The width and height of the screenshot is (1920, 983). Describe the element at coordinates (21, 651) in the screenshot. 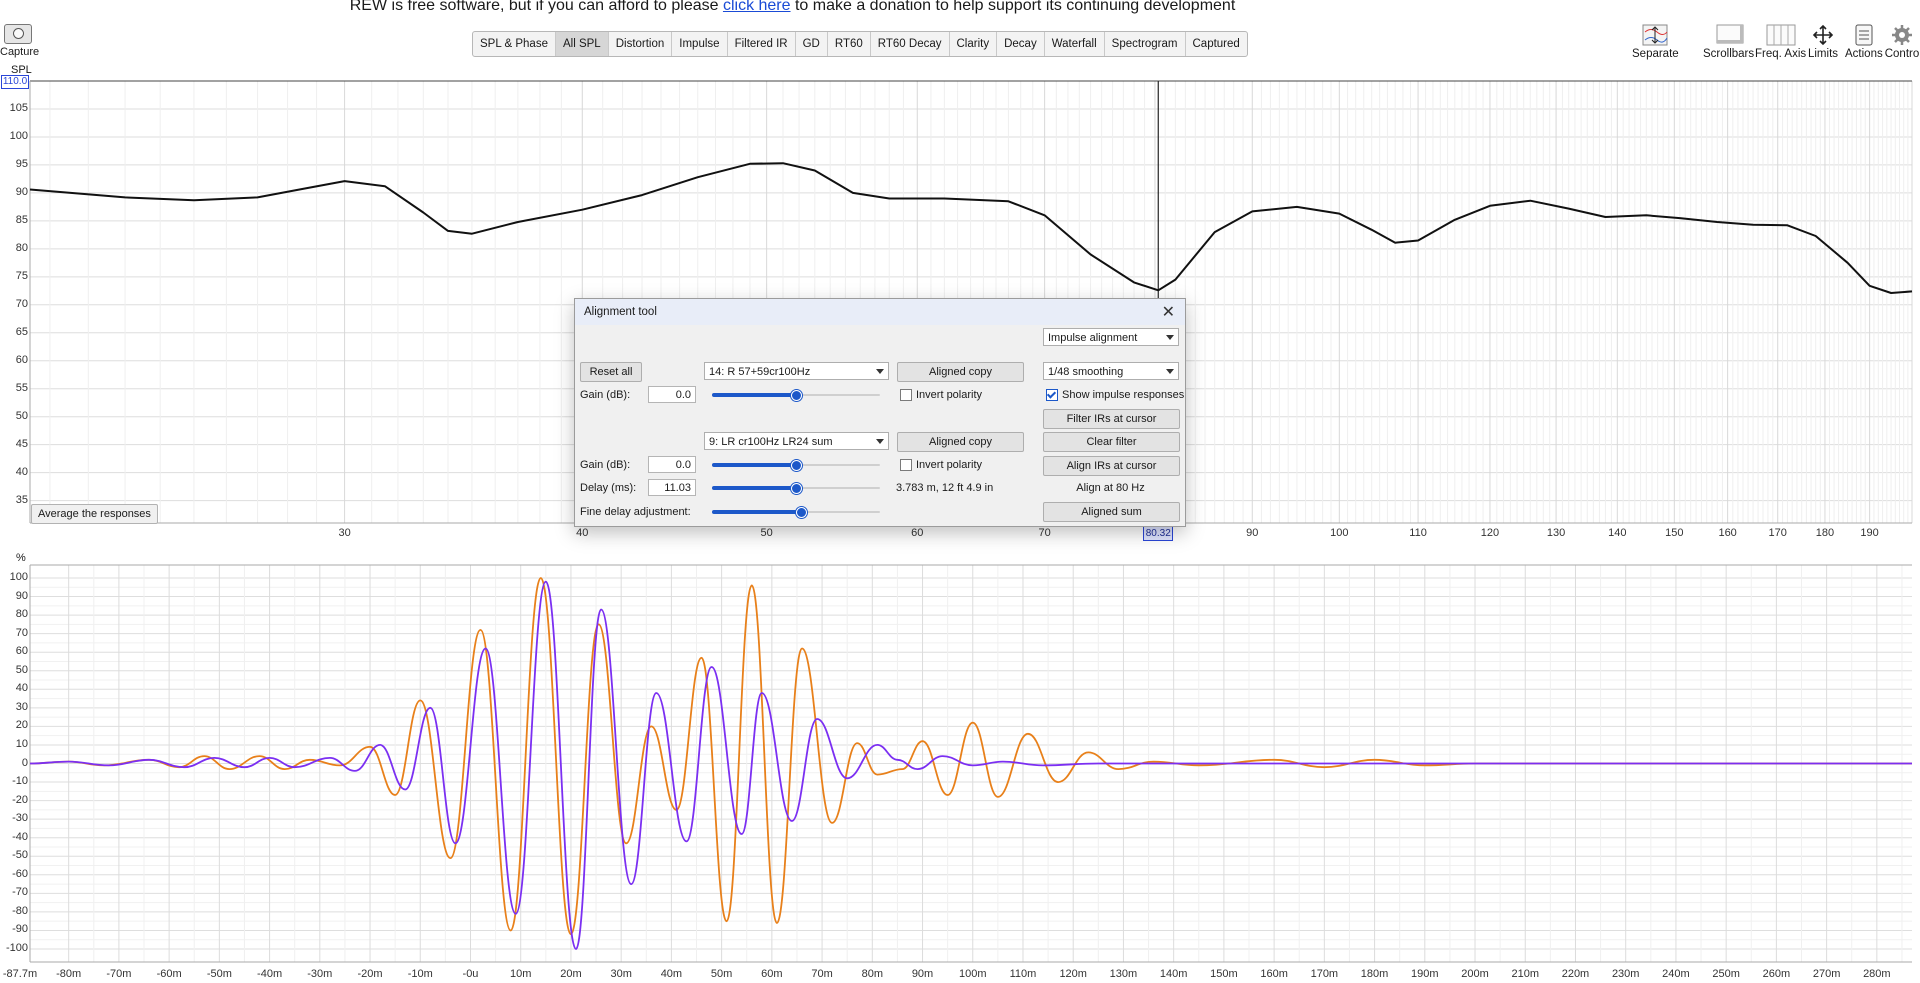

I see `ir-y-tick: 60` at that location.